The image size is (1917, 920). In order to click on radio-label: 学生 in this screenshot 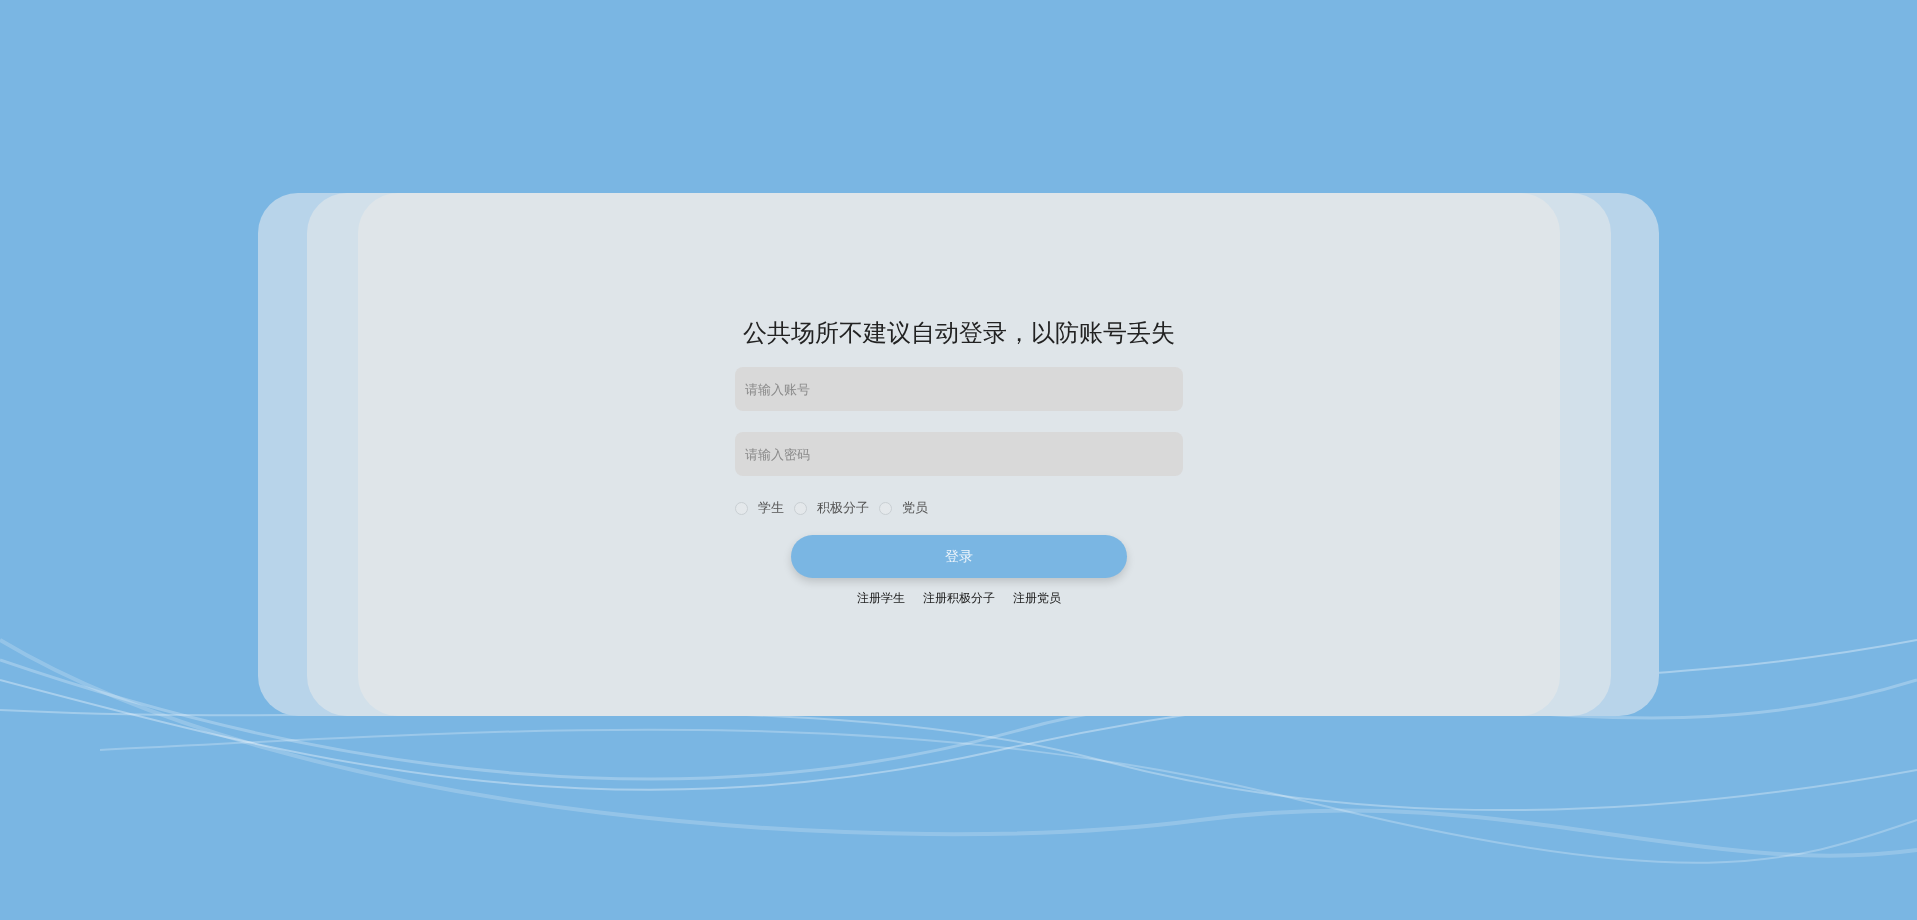, I will do `click(770, 508)`.